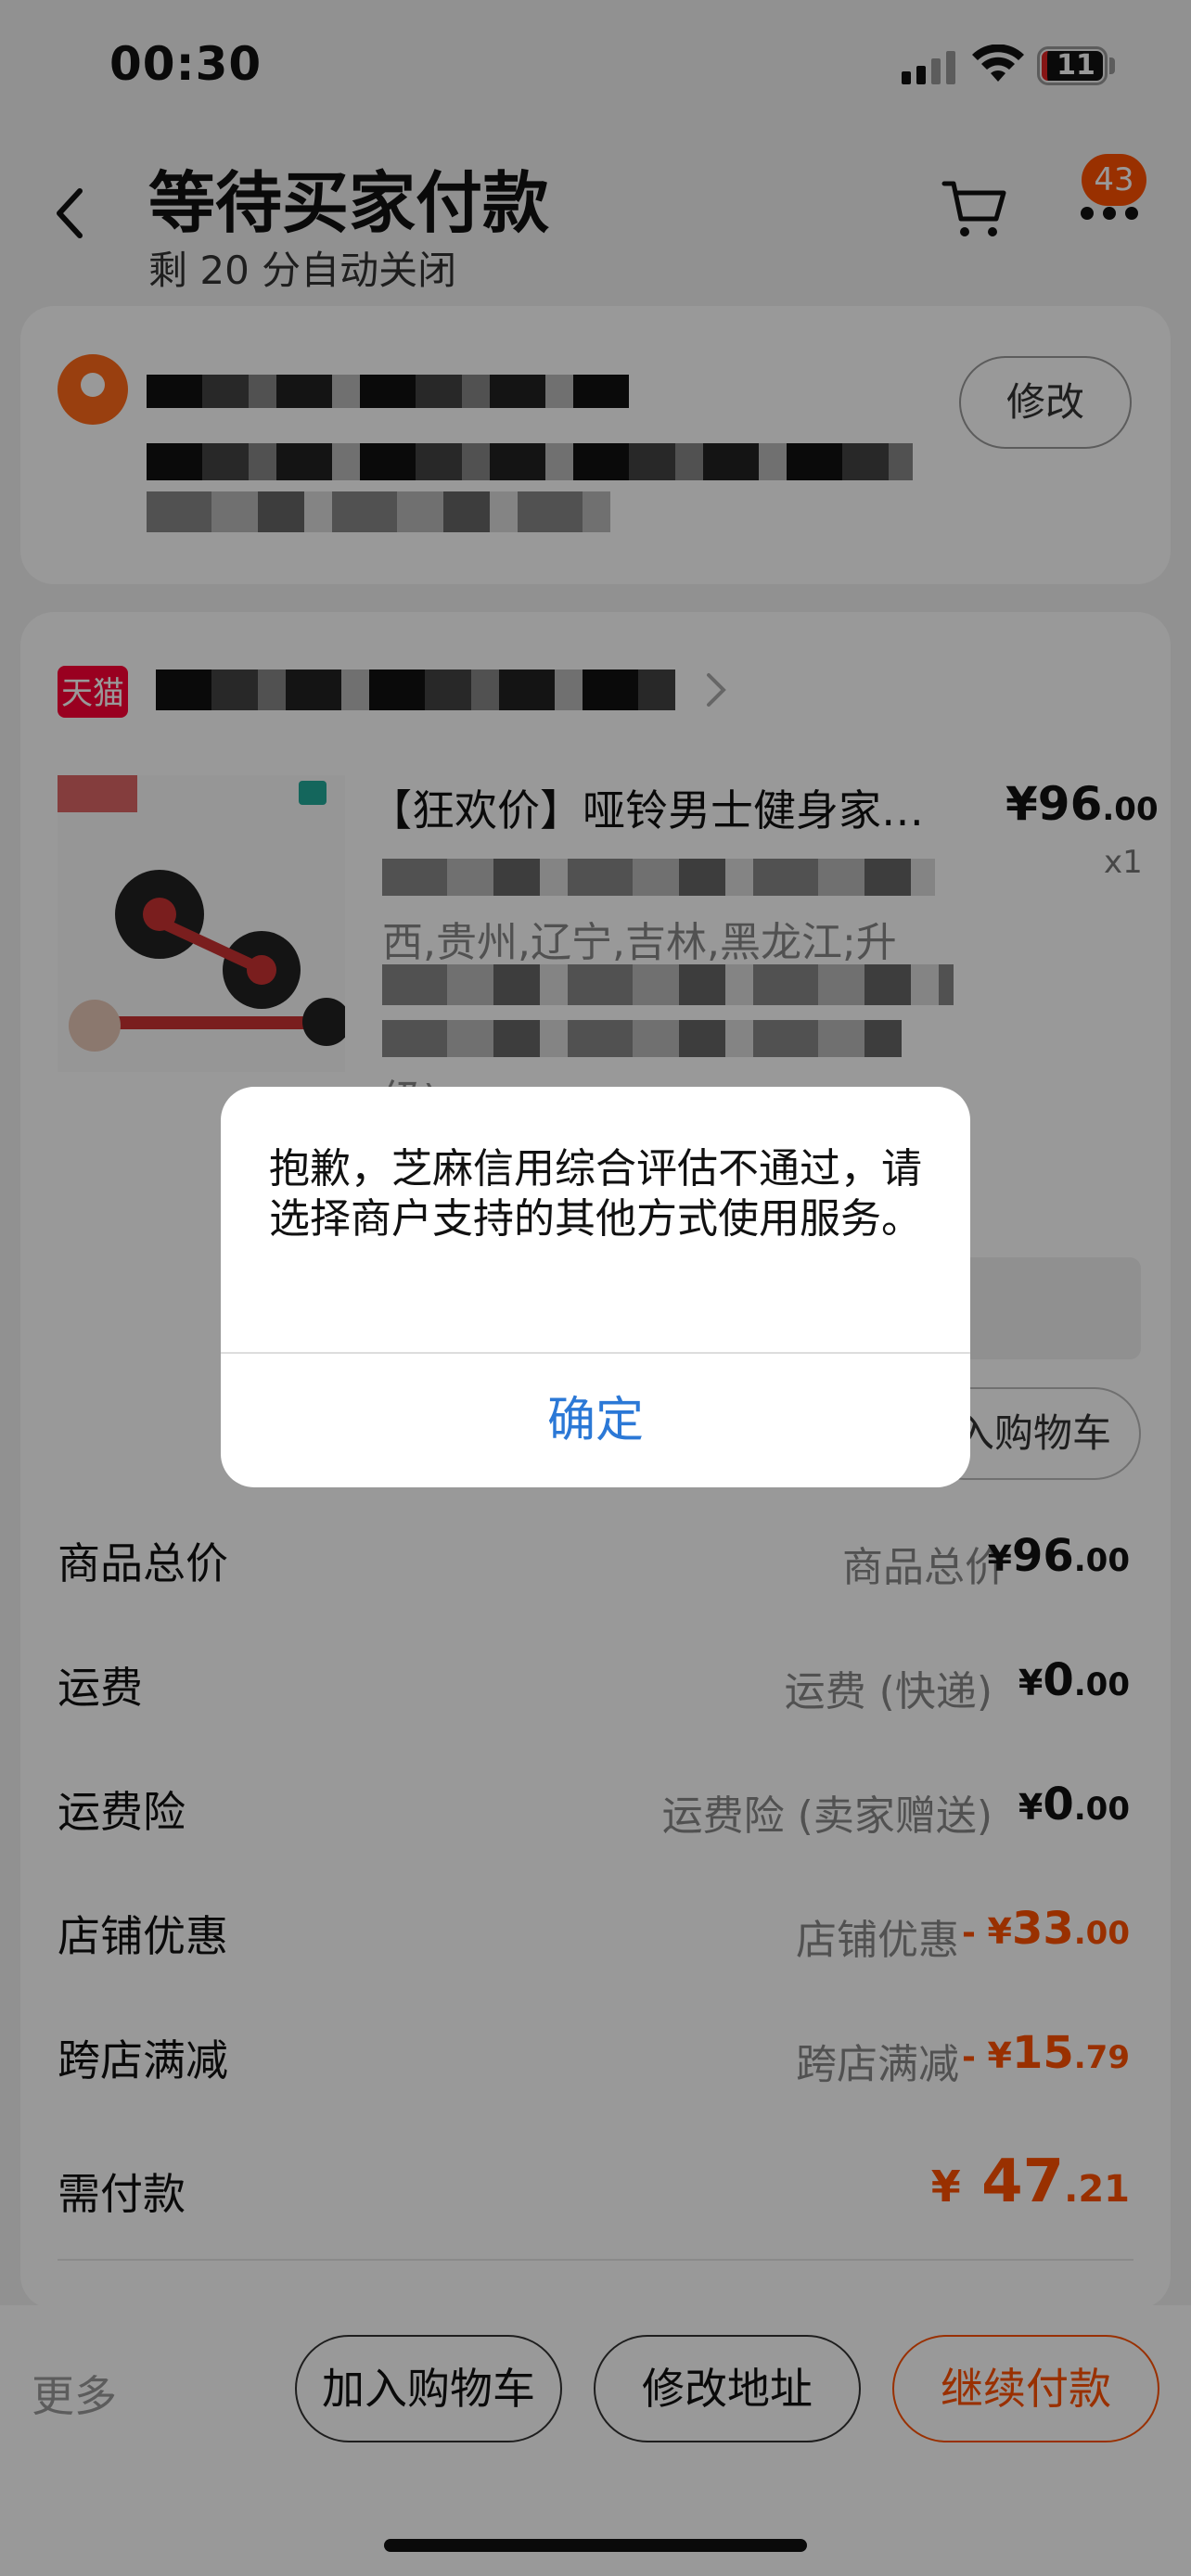 The height and width of the screenshot is (2576, 1191). Describe the element at coordinates (595, 1420) in the screenshot. I see `confirm-button: 确定` at that location.